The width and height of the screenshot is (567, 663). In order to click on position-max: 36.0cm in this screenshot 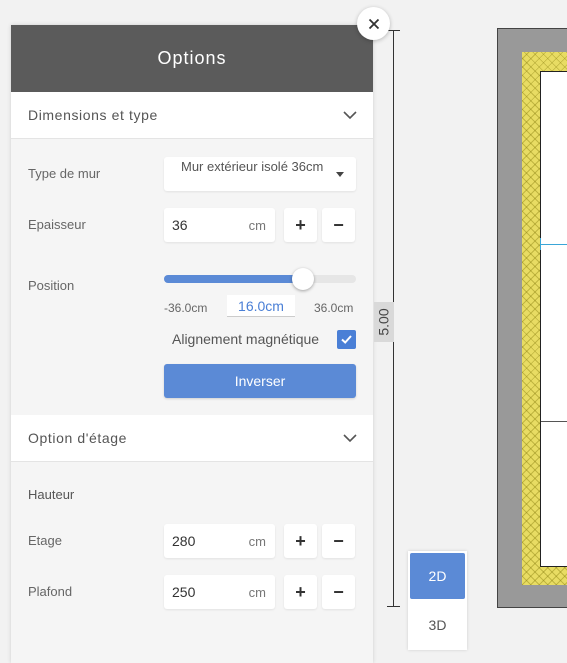, I will do `click(334, 308)`.